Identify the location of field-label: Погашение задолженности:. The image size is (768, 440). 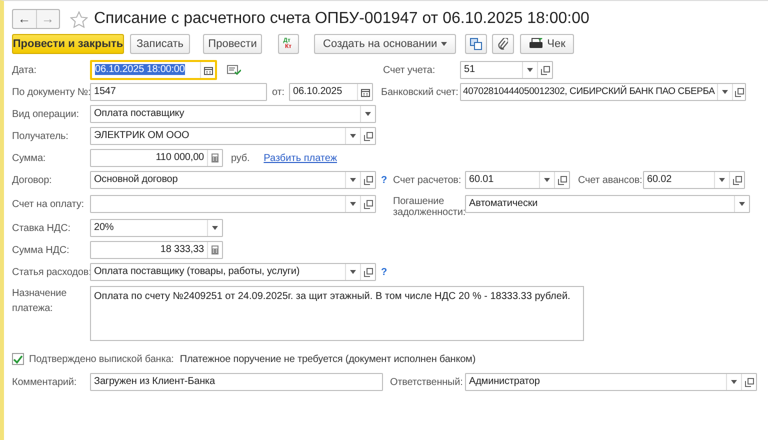
(429, 207).